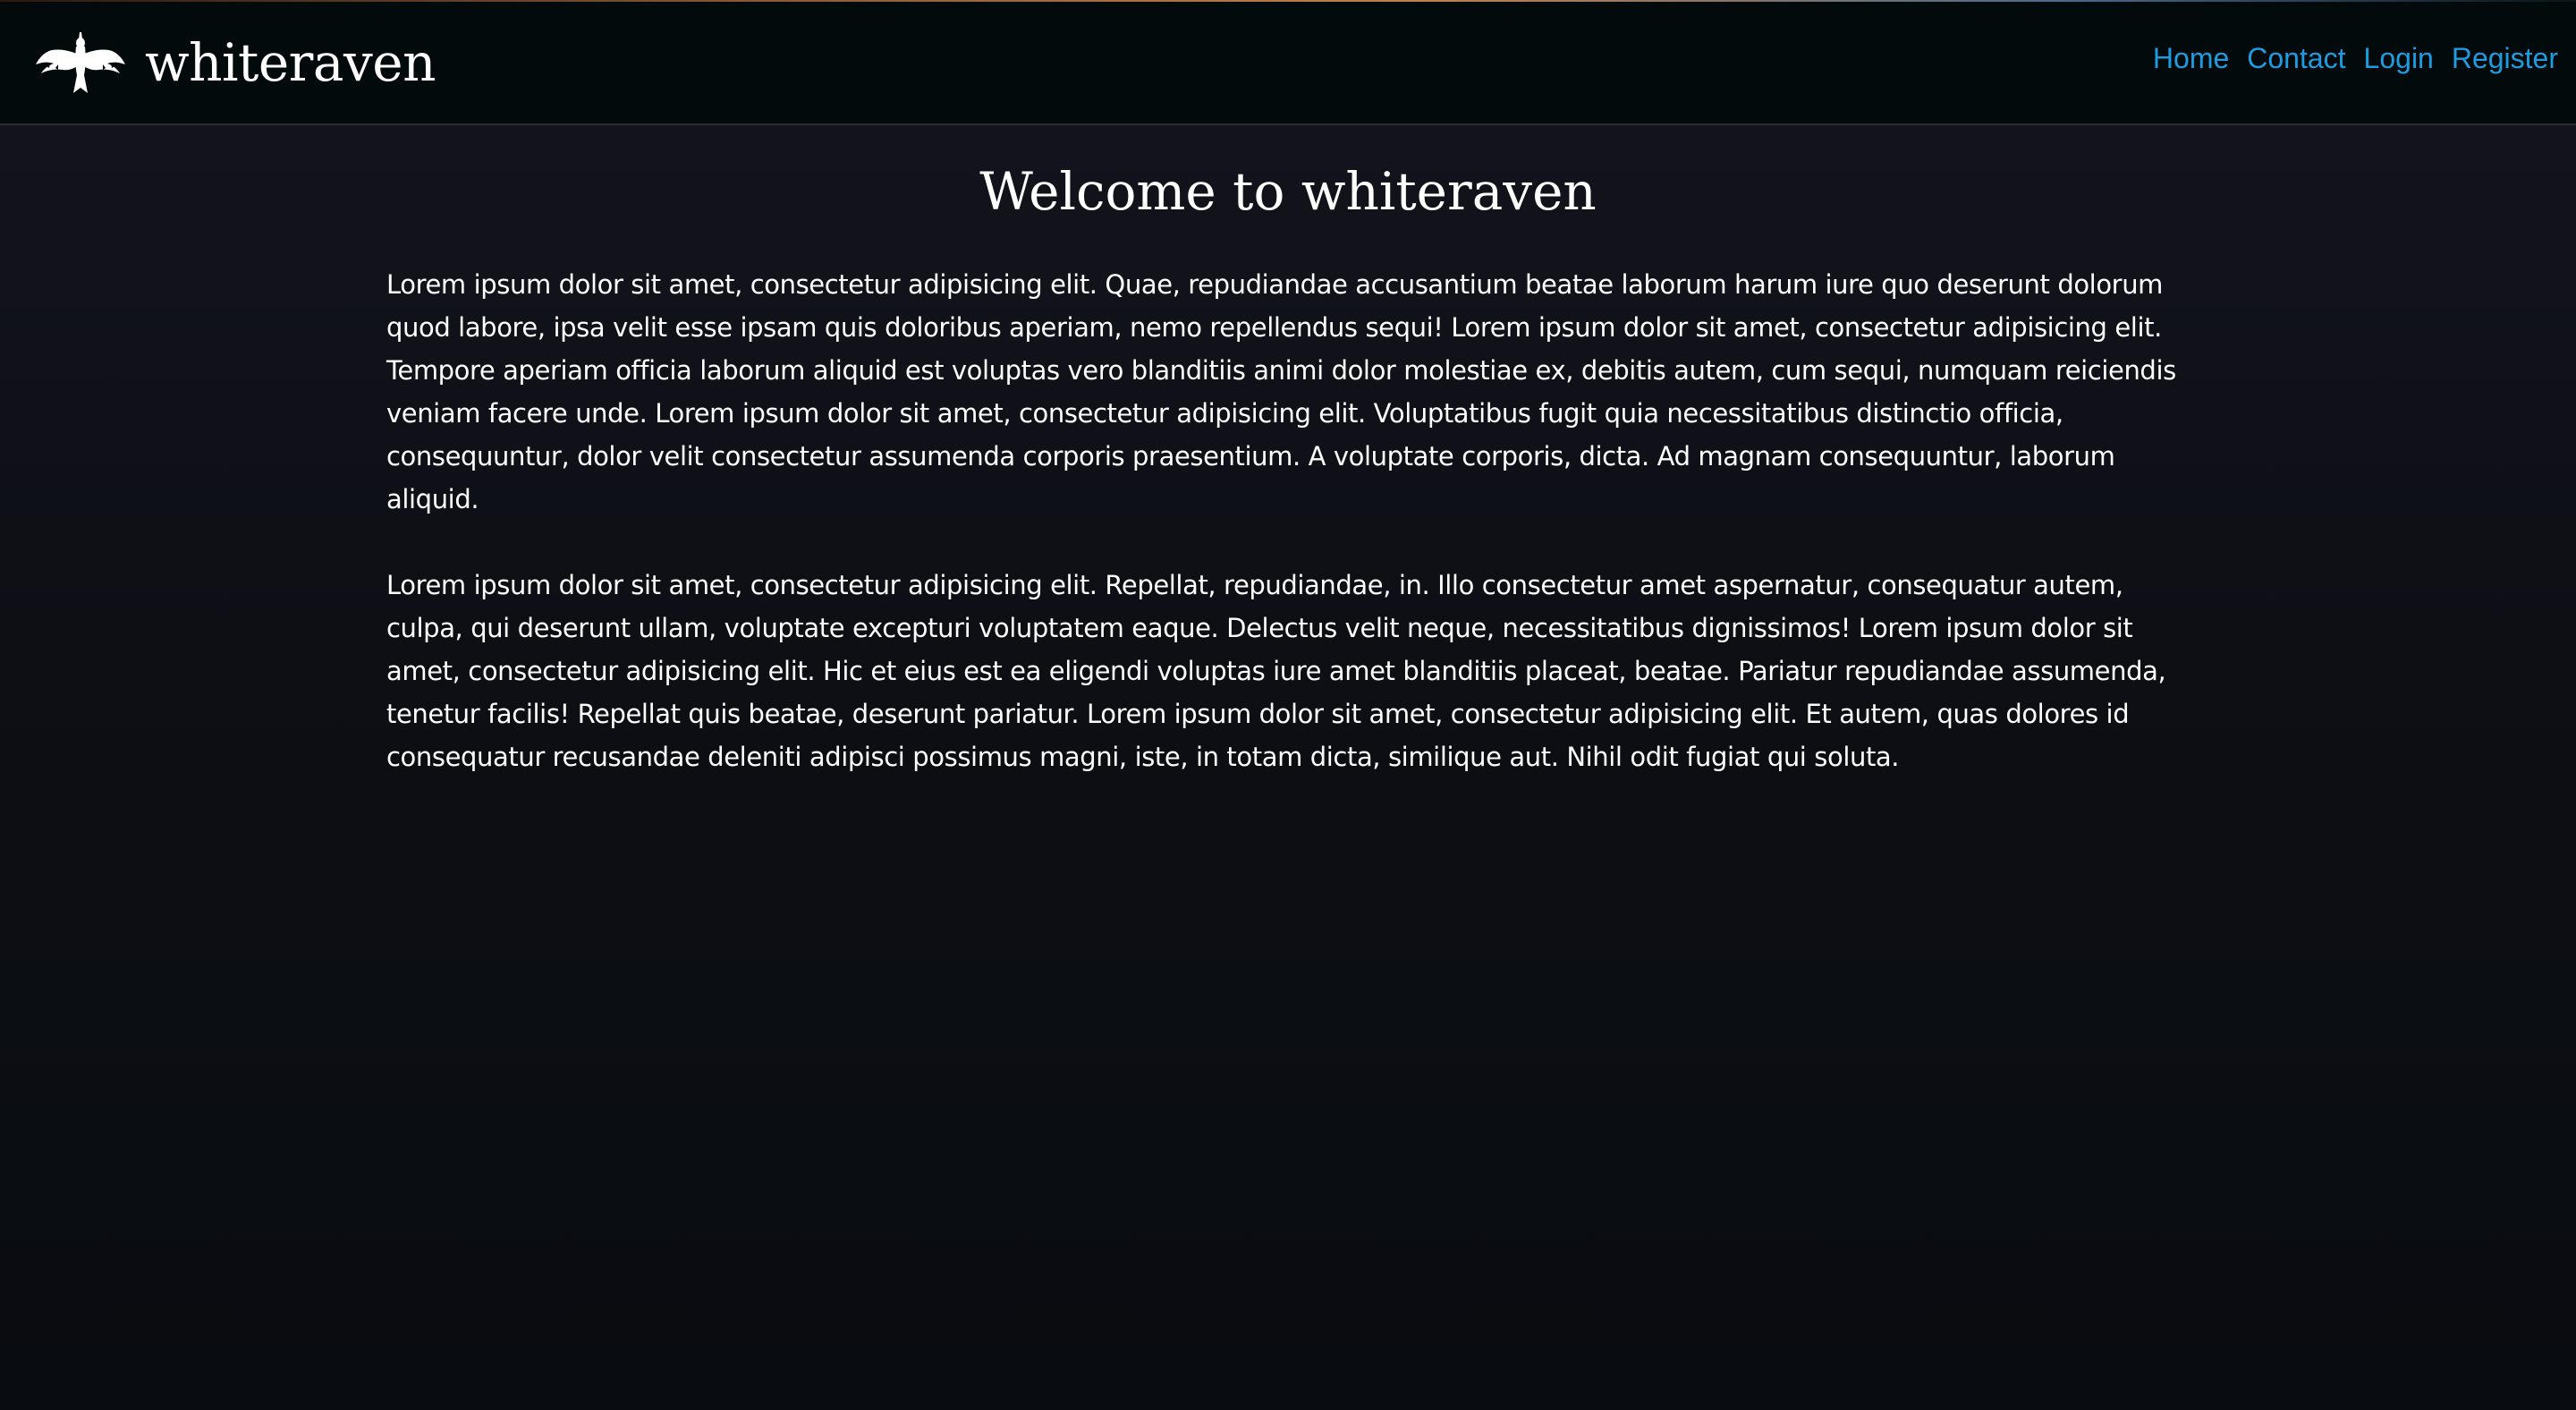 Image resolution: width=2576 pixels, height=1410 pixels. What do you see at coordinates (2505, 58) in the screenshot?
I see `nav-link-register: Register` at bounding box center [2505, 58].